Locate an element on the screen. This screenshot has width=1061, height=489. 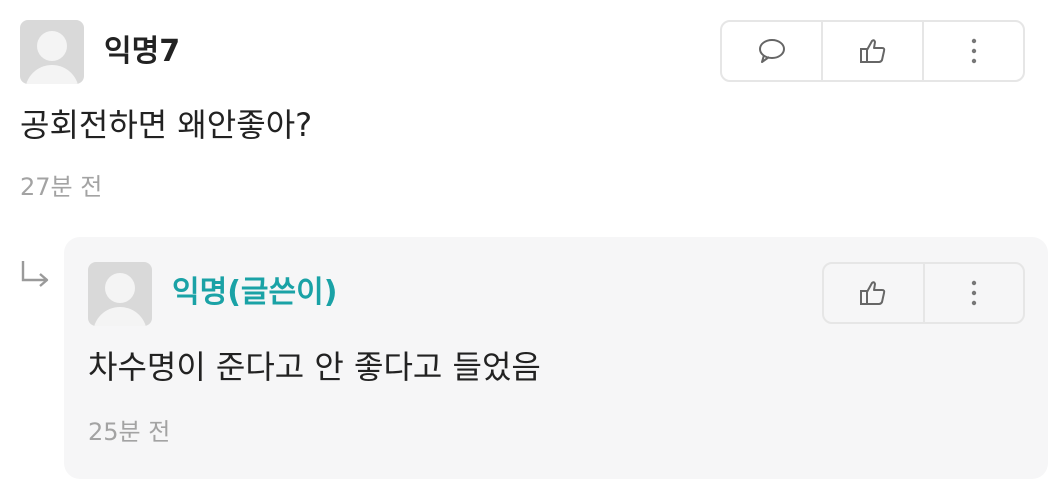
reply-author: 익명(글쓴이) is located at coordinates (255, 292).